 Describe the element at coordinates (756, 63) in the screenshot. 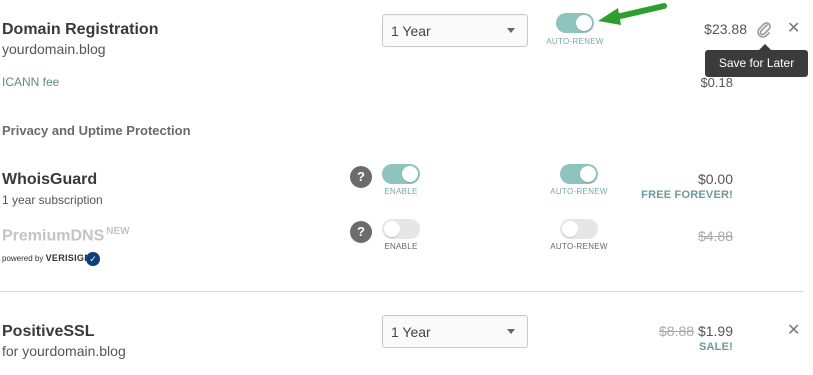

I see `save-for-later-tooltip: Save for Later` at that location.